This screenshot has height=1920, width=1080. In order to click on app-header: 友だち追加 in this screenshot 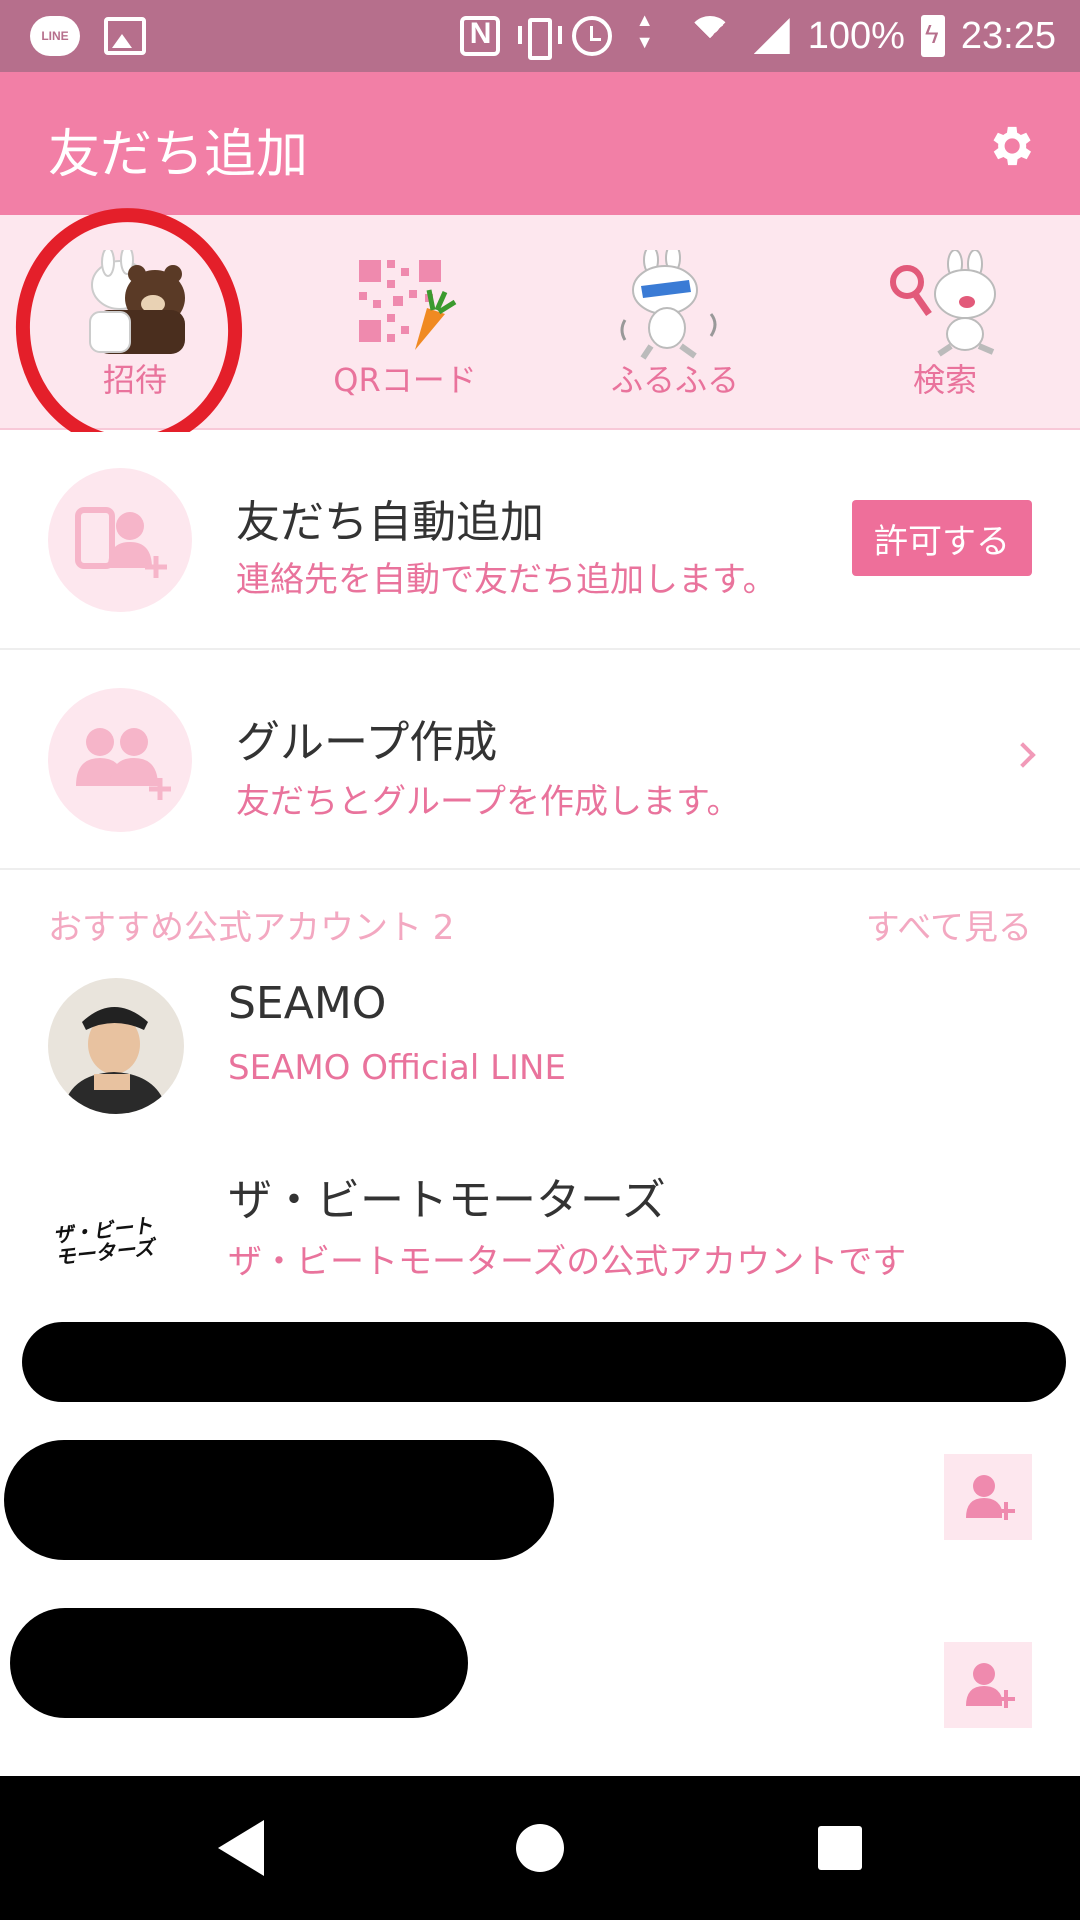, I will do `click(540, 143)`.